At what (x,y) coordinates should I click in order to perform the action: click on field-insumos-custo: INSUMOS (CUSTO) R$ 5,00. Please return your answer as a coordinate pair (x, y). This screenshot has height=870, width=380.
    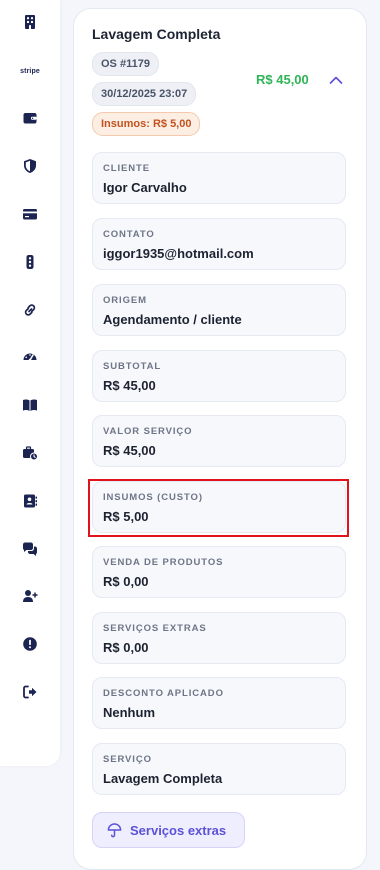
    Looking at the image, I should click on (219, 507).